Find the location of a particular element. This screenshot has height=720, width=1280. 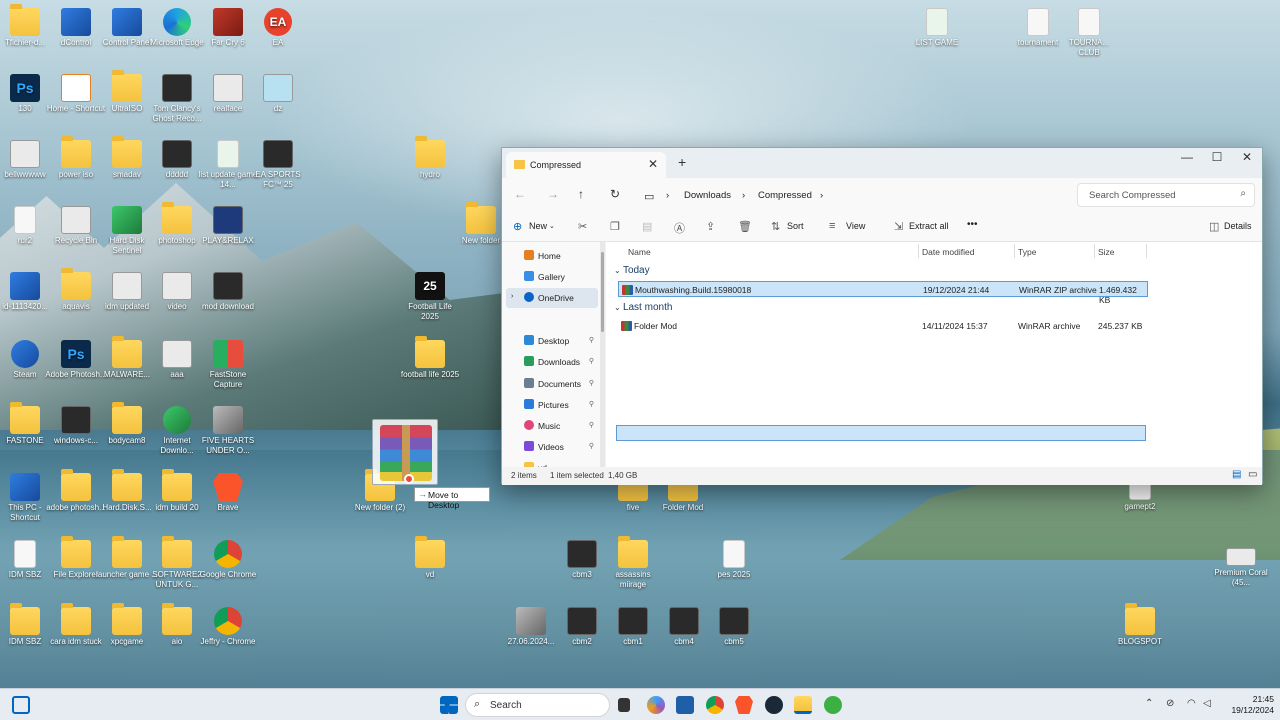

network-icon: ⊘ is located at coordinates (1170, 703).